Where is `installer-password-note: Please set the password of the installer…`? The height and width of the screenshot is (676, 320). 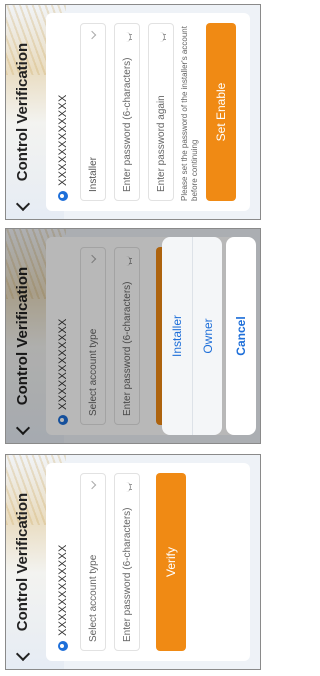
installer-password-note: Please set the password of the installer… is located at coordinates (189, 113).